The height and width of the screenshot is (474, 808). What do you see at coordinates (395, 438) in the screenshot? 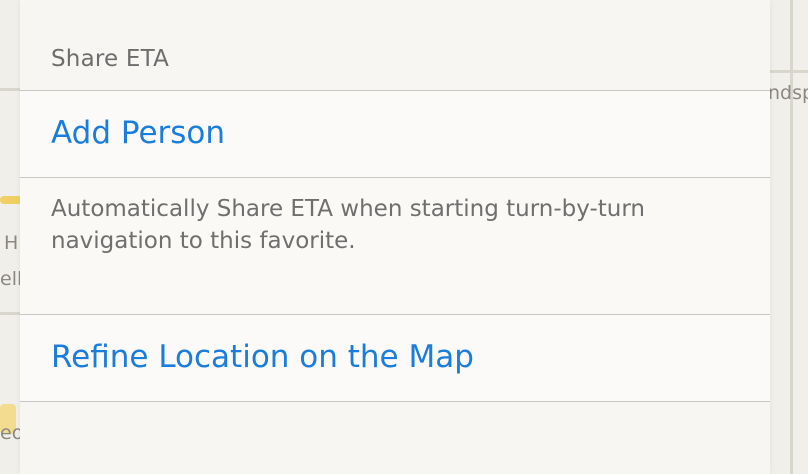
I see `bottom-spacer` at bounding box center [395, 438].